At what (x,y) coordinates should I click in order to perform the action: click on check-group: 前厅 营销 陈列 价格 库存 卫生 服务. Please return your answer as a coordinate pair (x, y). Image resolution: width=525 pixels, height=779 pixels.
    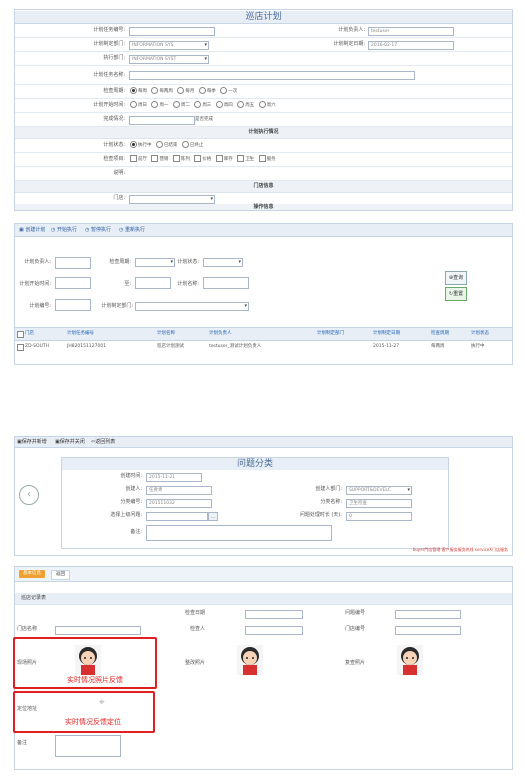
    Looking at the image, I should click on (201, 159).